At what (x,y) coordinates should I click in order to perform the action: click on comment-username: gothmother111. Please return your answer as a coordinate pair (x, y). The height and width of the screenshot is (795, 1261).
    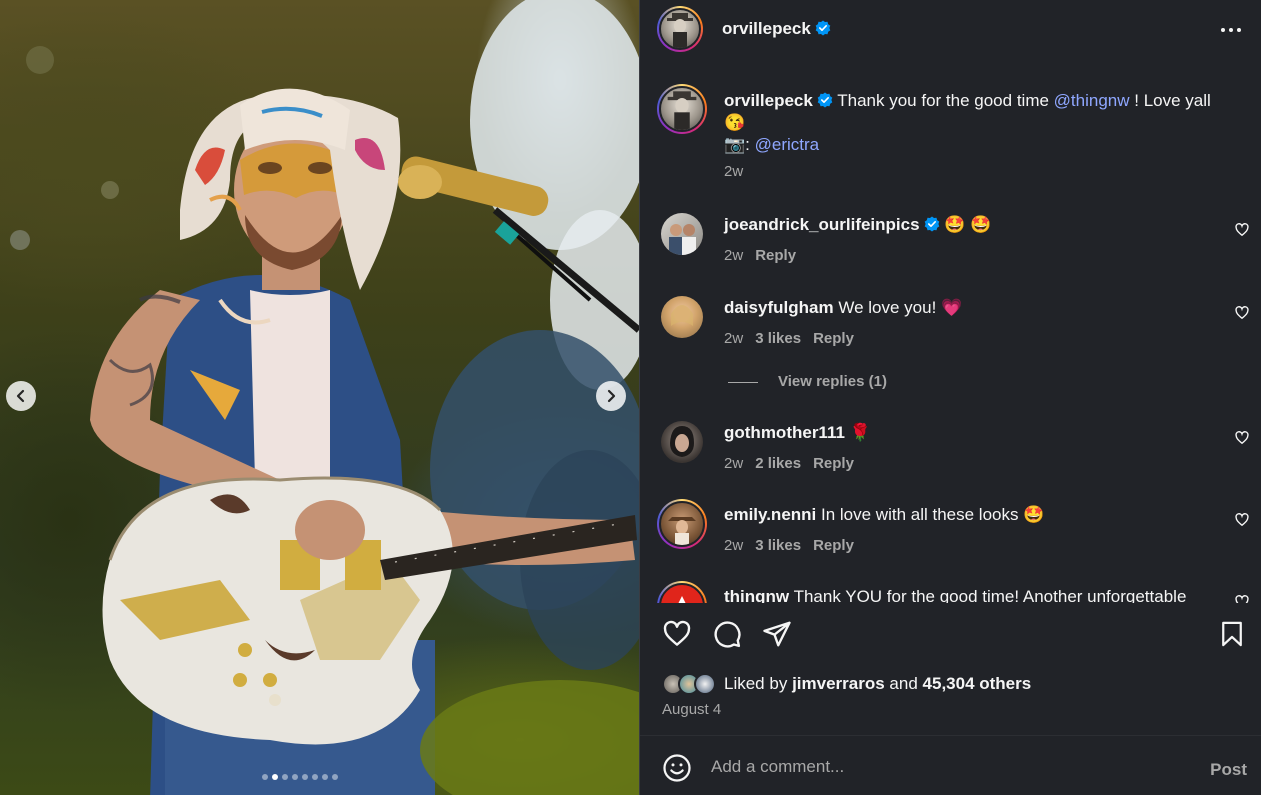
    Looking at the image, I should click on (784, 432).